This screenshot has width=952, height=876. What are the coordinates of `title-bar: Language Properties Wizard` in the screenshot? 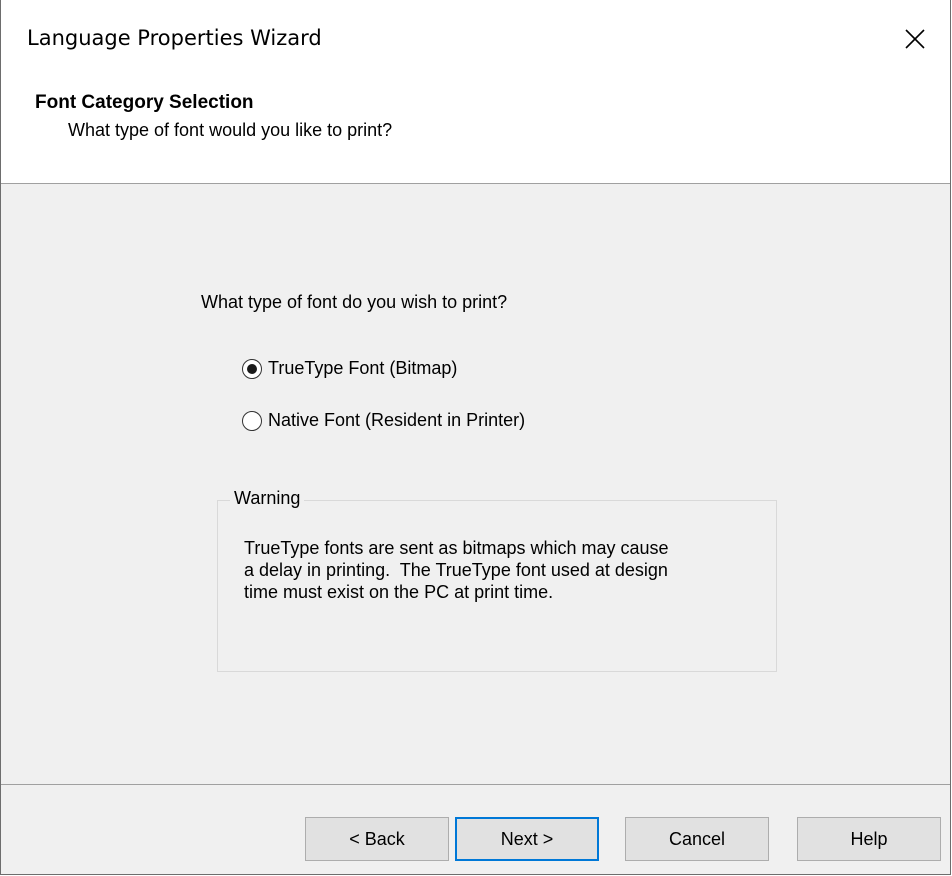 It's located at (475, 39).